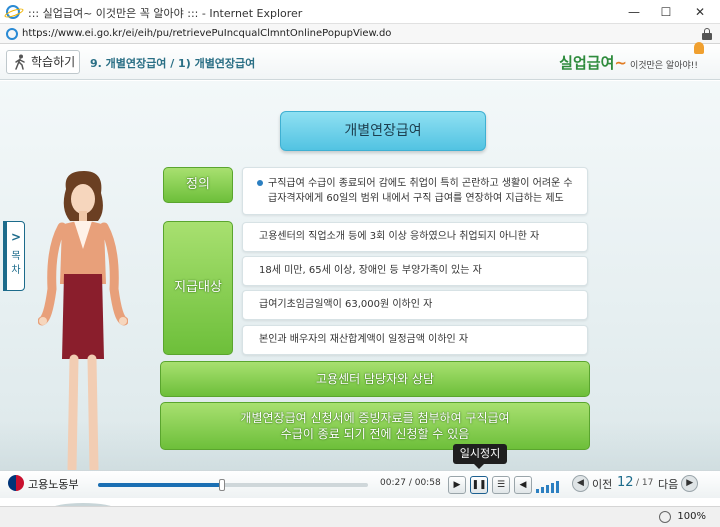 Image resolution: width=720 pixels, height=527 pixels. Describe the element at coordinates (13, 12) in the screenshot. I see `internet-explorer-icon` at that location.